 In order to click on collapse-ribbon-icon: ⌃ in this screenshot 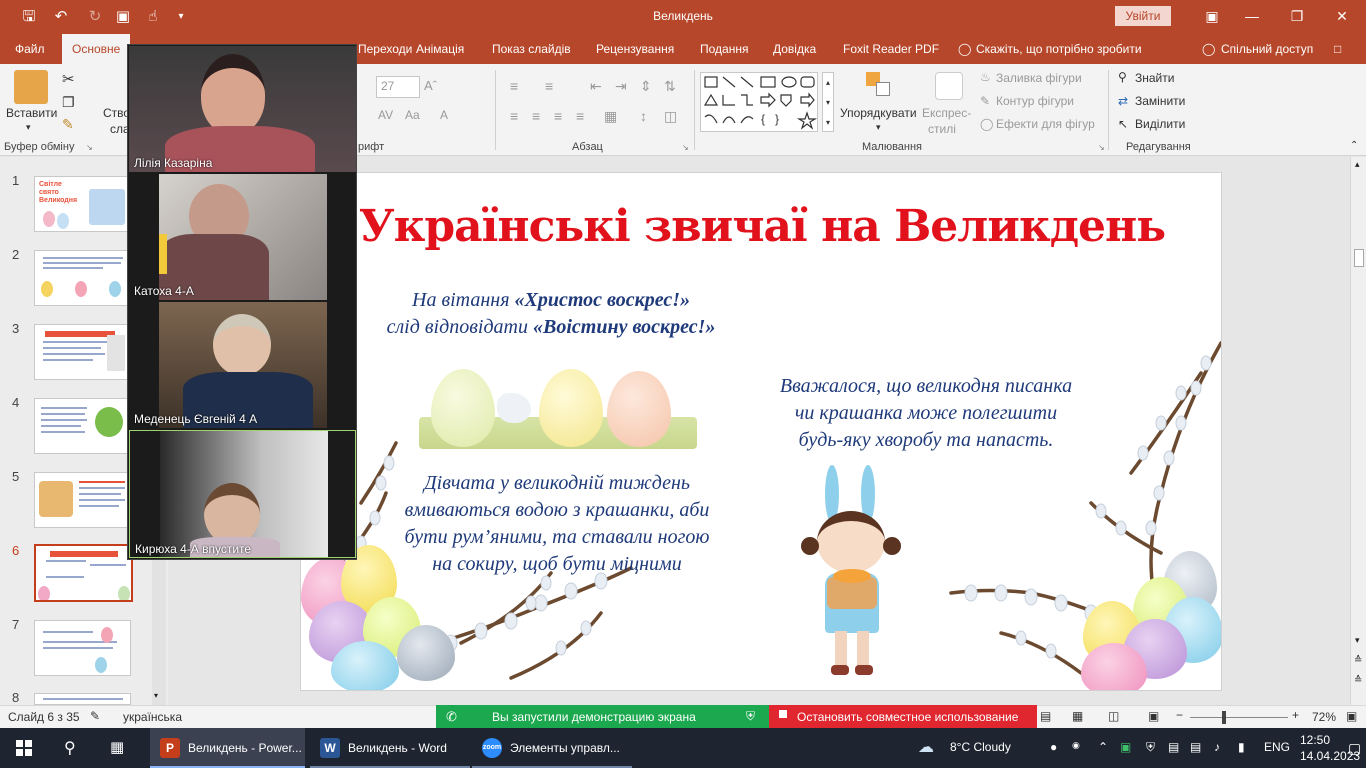, I will do `click(1354, 145)`.